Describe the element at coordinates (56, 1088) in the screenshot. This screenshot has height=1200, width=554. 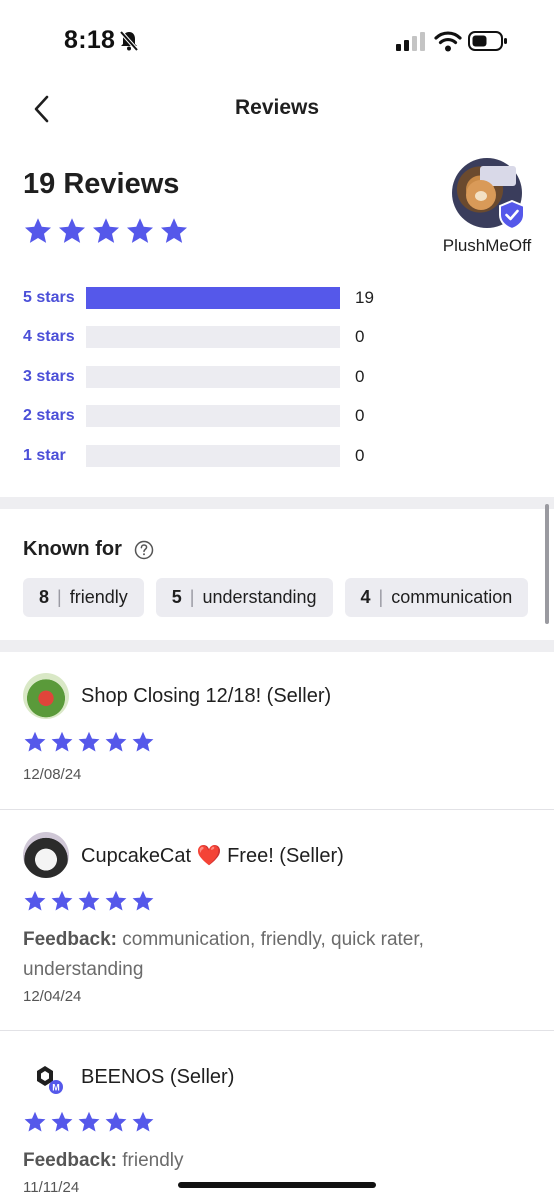
I see `svg-text: M` at that location.